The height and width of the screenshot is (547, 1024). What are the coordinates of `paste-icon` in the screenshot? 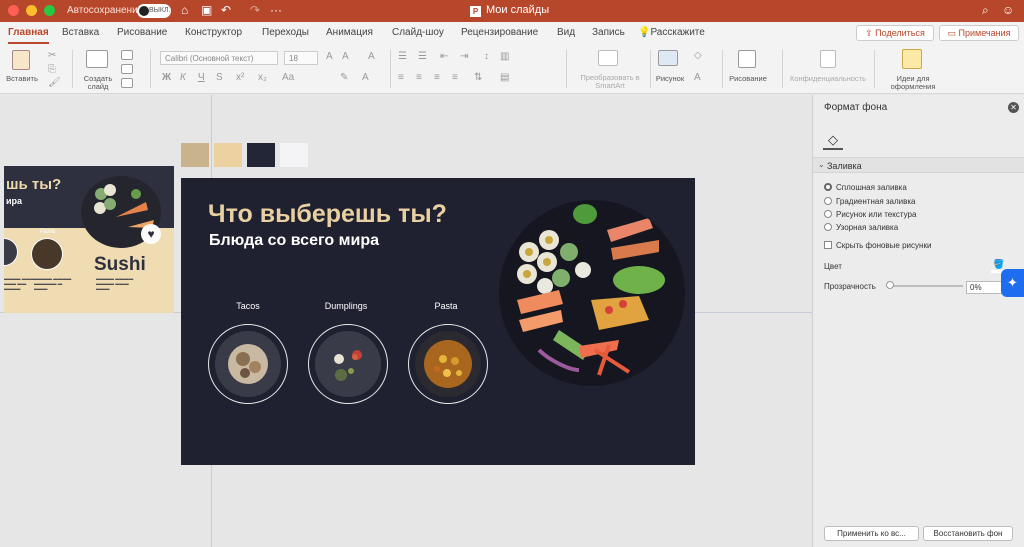 It's located at (21, 60).